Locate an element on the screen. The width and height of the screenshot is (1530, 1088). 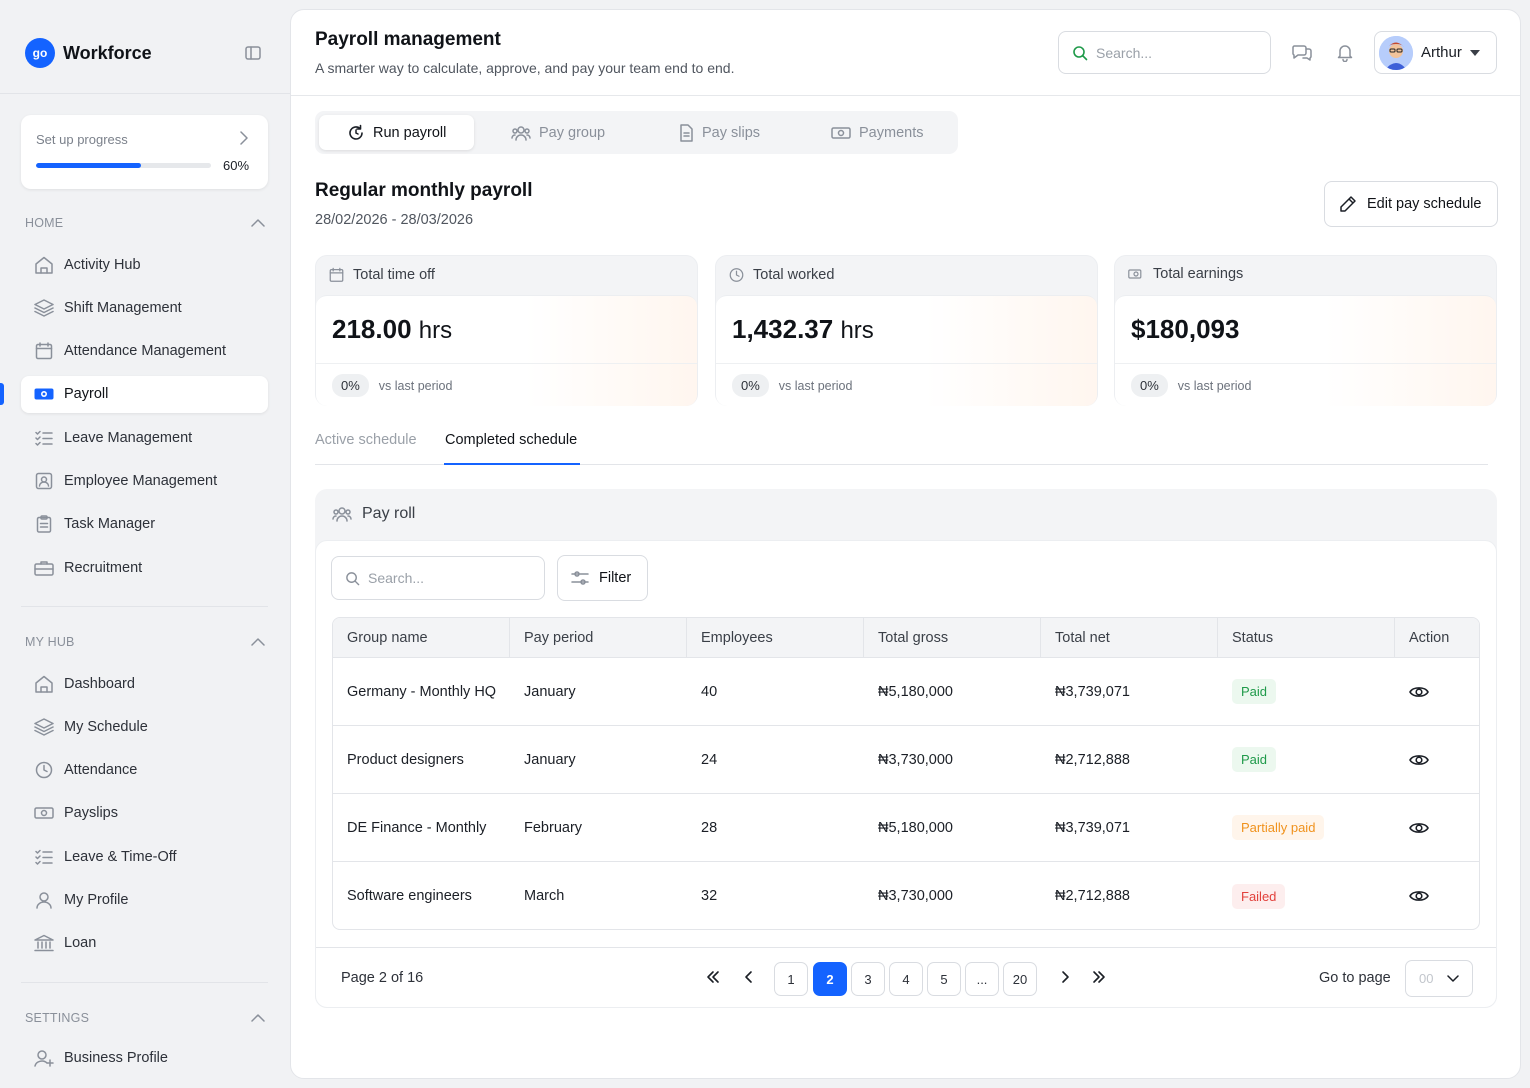
progress-label: Set up progress is located at coordinates (82, 139).